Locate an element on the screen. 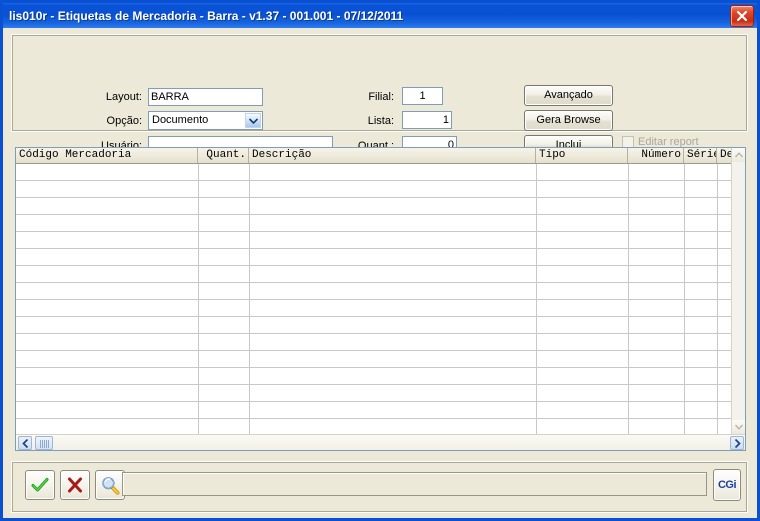  search-button is located at coordinates (110, 485).